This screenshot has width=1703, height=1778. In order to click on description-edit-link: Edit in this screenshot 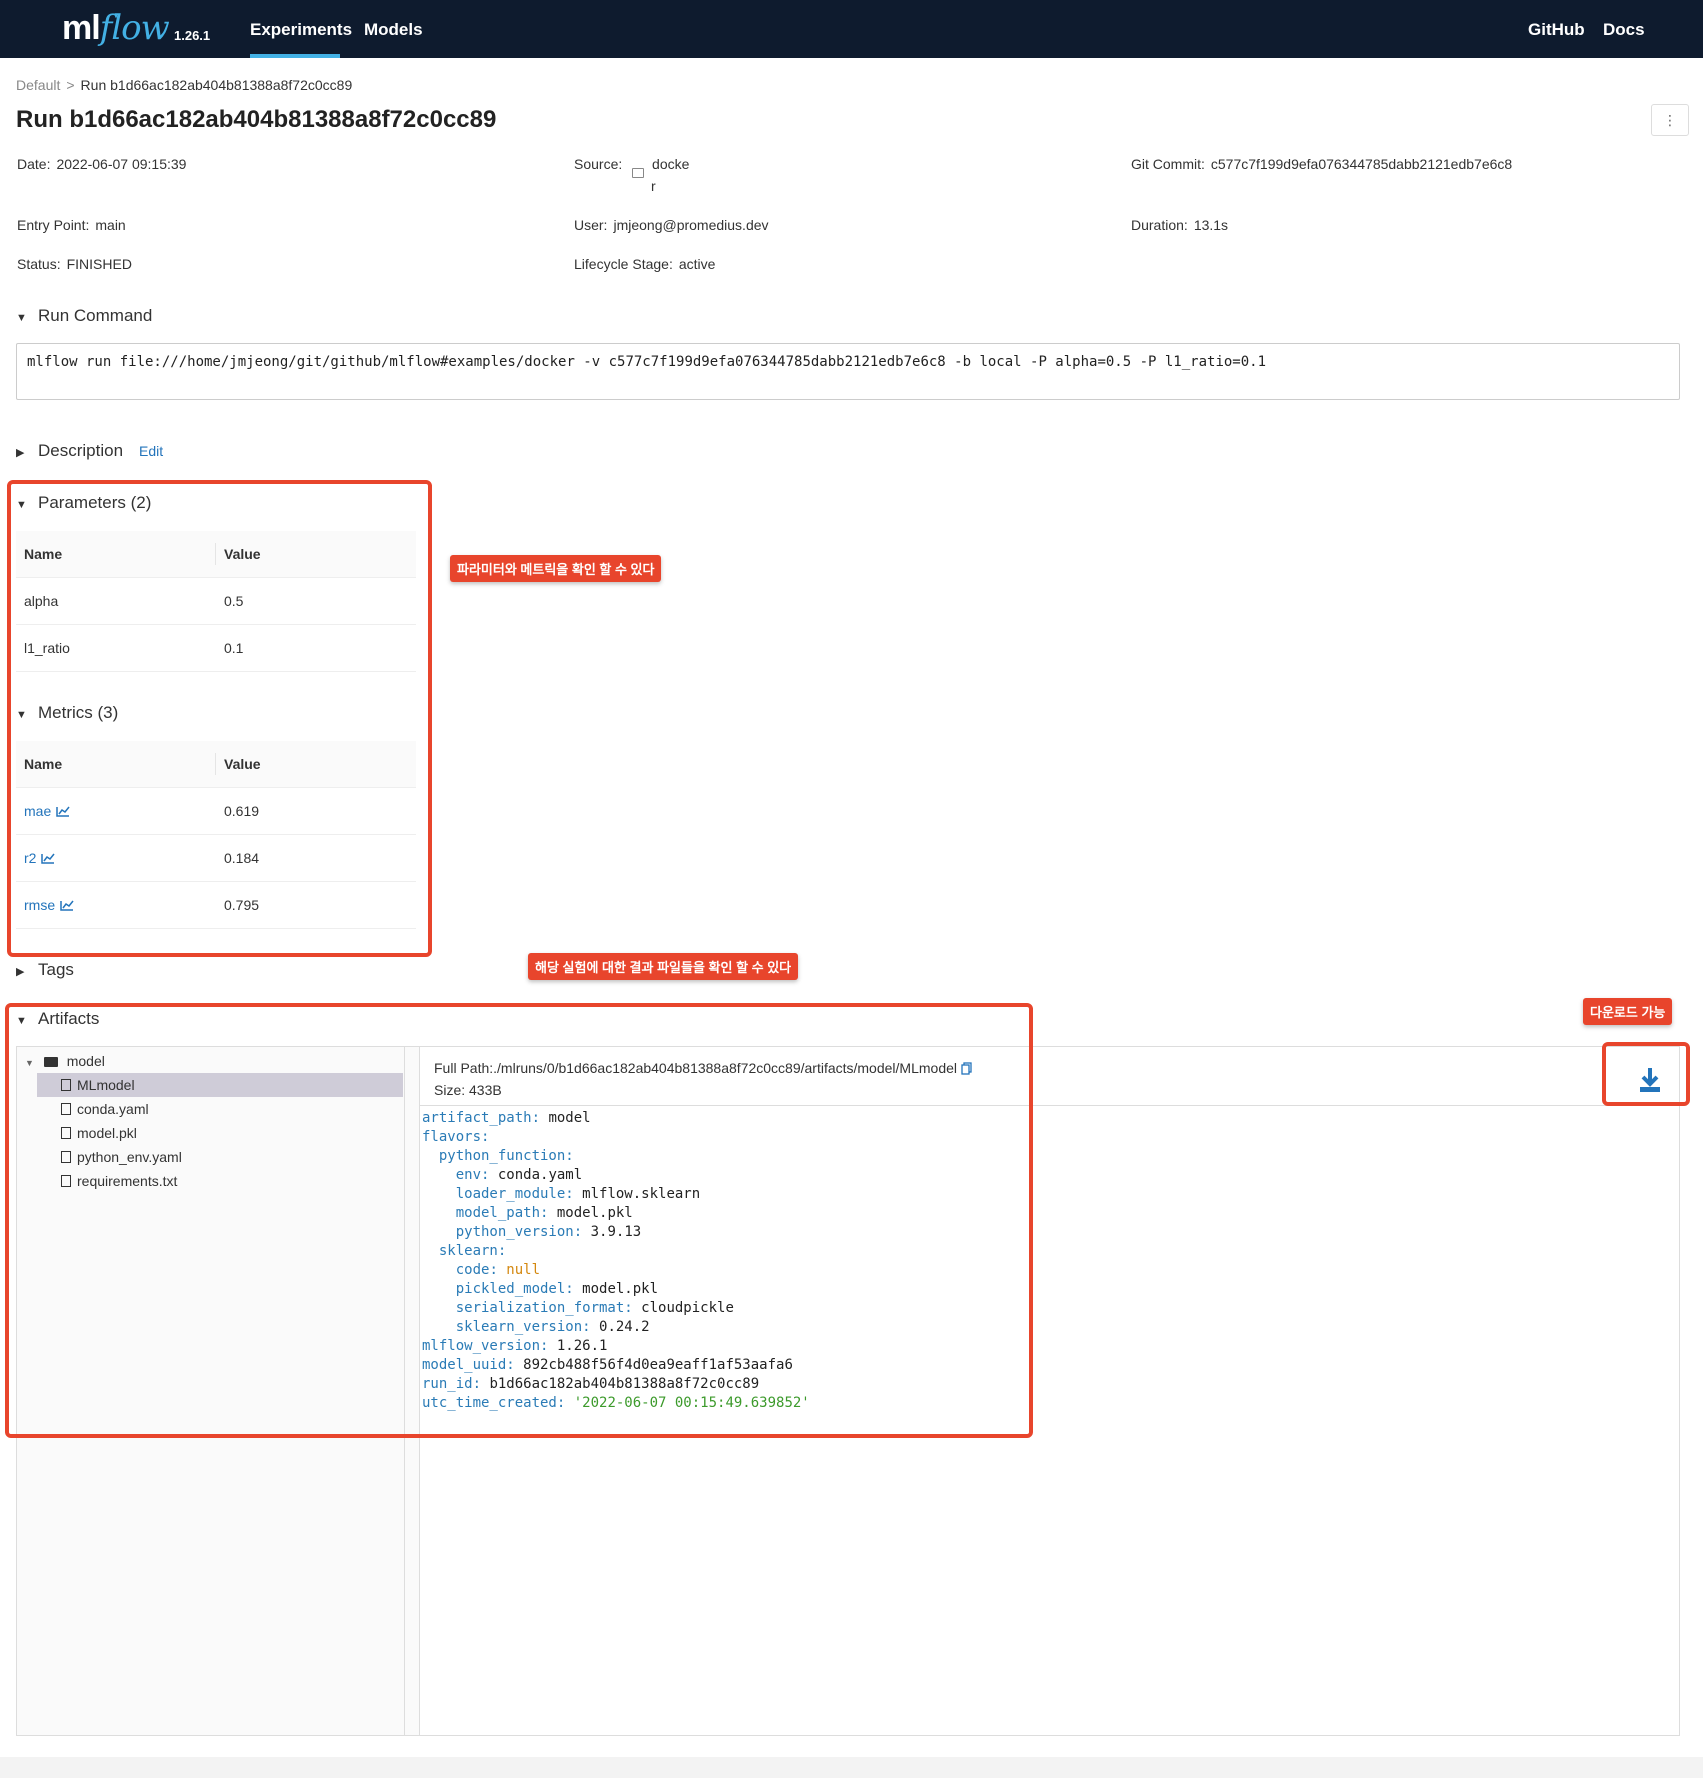, I will do `click(151, 451)`.